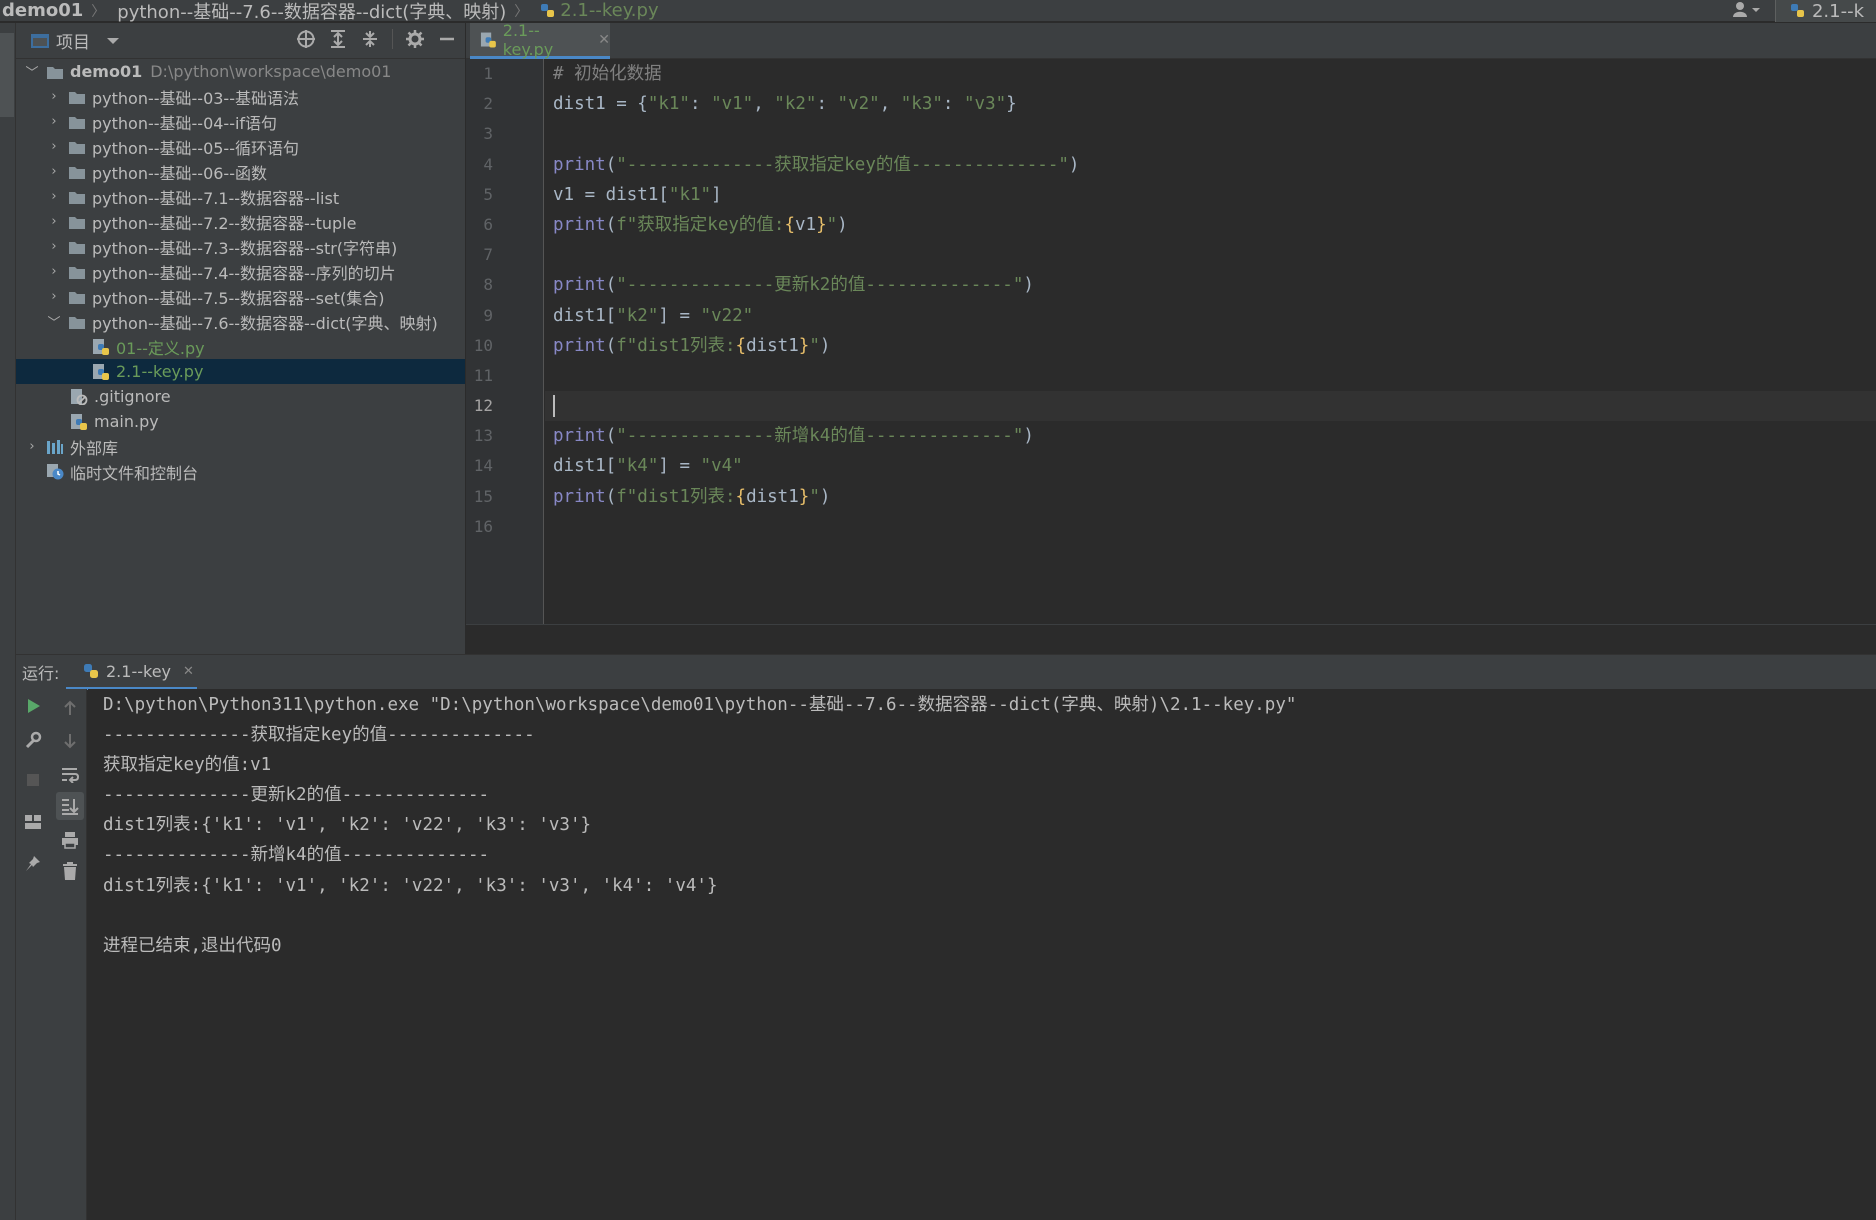  What do you see at coordinates (240, 371) in the screenshot?
I see `tree-item-file-selected: 2.1--key.py` at bounding box center [240, 371].